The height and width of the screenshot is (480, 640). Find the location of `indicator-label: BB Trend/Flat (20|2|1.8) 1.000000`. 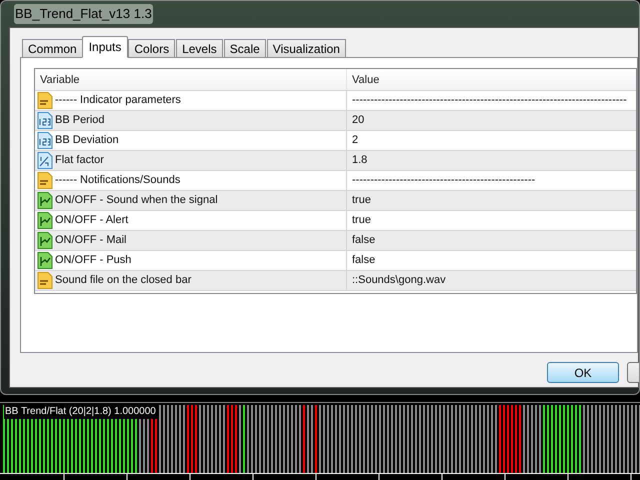

indicator-label: BB Trend/Flat (20|2|1.8) 1.000000 is located at coordinates (80, 412).